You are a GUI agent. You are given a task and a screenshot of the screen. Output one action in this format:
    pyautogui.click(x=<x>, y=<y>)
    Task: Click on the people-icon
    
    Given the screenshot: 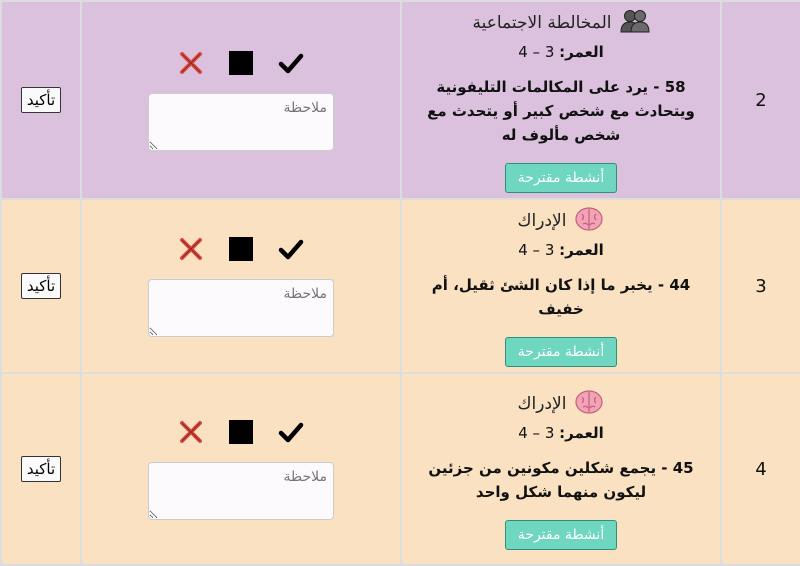 What is the action you would take?
    pyautogui.click(x=634, y=23)
    